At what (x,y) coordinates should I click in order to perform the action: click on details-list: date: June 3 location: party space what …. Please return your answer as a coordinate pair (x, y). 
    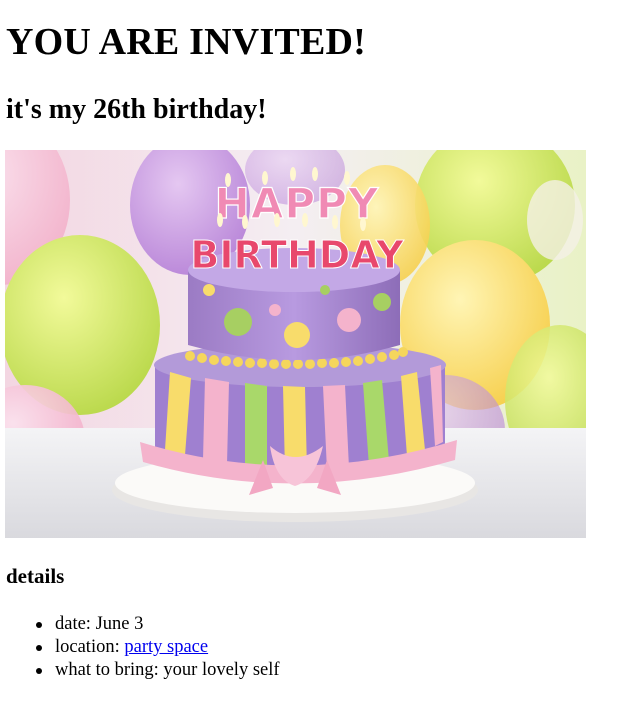
    Looking at the image, I should click on (158, 647).